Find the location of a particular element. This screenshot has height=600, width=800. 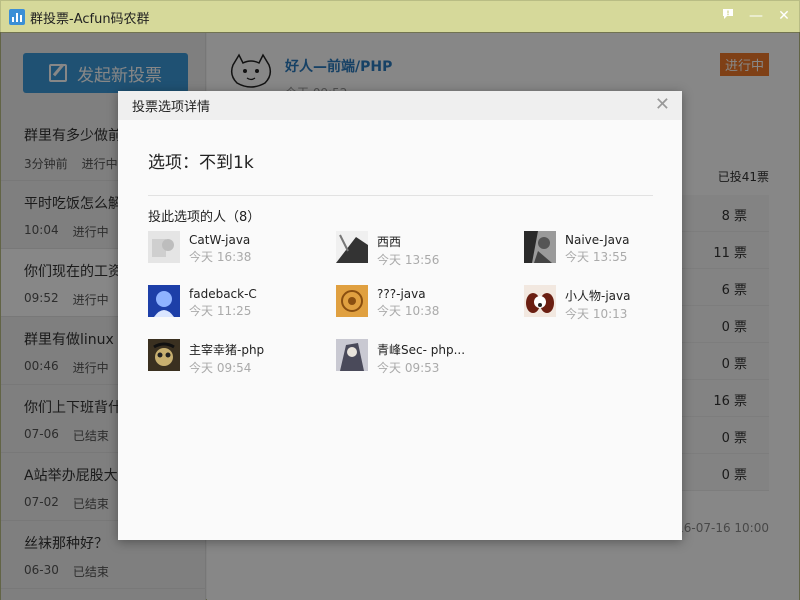

voter-time: 今天 13:55 is located at coordinates (596, 257).